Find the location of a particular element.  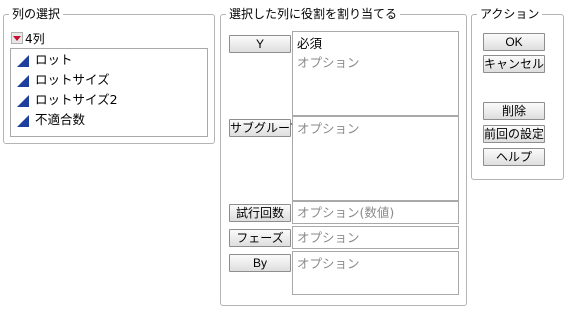

by-role-button: By is located at coordinates (260, 263).